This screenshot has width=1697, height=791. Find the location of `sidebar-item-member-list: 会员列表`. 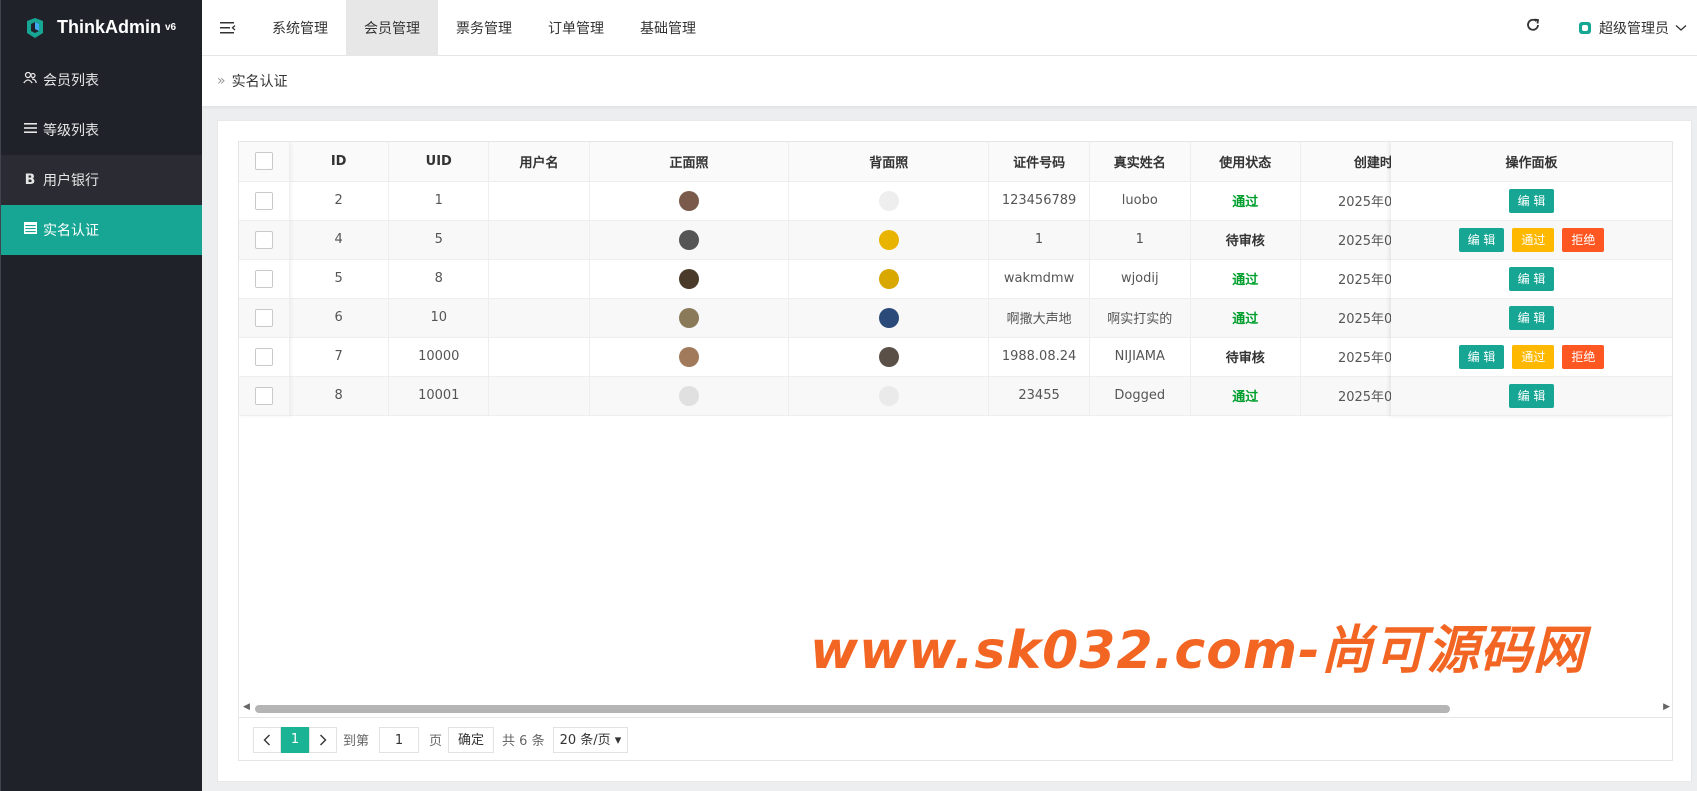

sidebar-item-member-list: 会员列表 is located at coordinates (101, 80).